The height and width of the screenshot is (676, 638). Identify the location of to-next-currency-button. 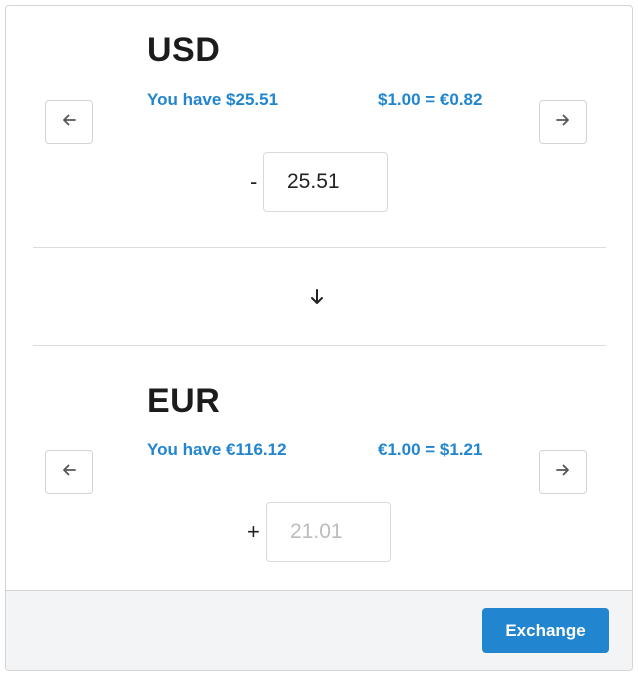
(563, 472).